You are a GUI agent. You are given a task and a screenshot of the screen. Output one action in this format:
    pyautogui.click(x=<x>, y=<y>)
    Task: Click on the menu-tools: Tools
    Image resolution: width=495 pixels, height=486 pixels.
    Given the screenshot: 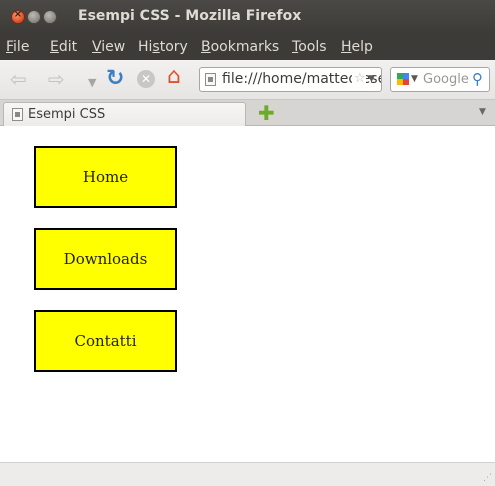 What is the action you would take?
    pyautogui.click(x=309, y=47)
    